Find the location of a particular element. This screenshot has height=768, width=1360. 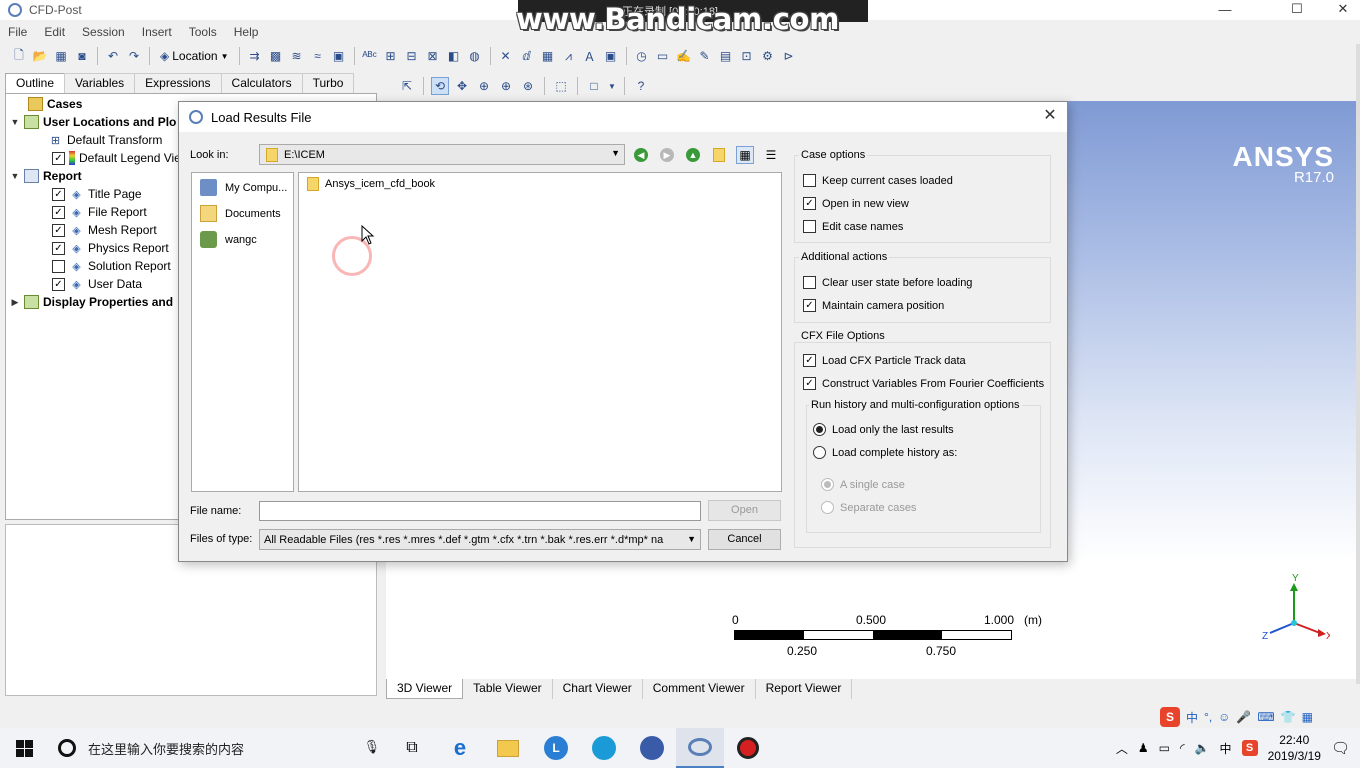

checkbox-option: Edit case names is located at coordinates (853, 226).